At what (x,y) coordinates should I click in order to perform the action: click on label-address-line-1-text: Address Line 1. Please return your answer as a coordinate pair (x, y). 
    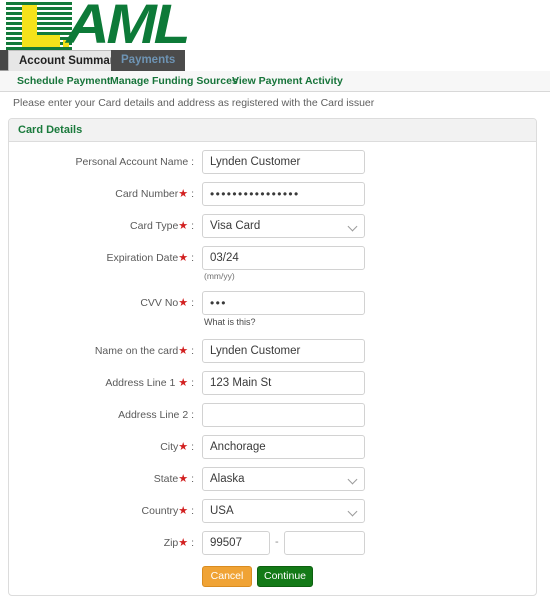
    Looking at the image, I should click on (142, 383).